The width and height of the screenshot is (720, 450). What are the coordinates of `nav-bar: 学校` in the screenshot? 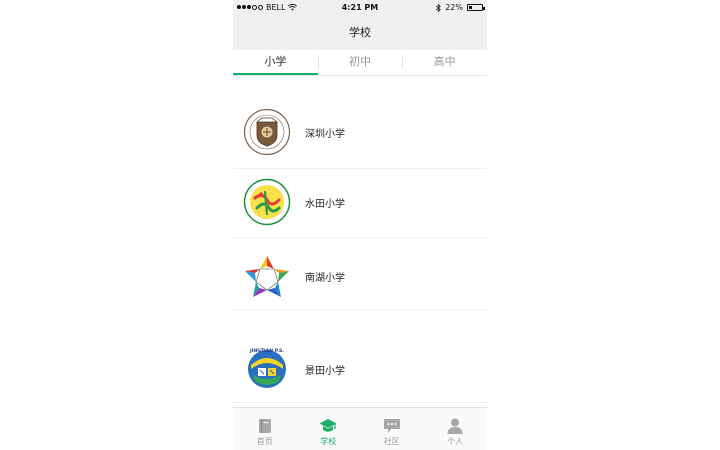 It's located at (360, 33).